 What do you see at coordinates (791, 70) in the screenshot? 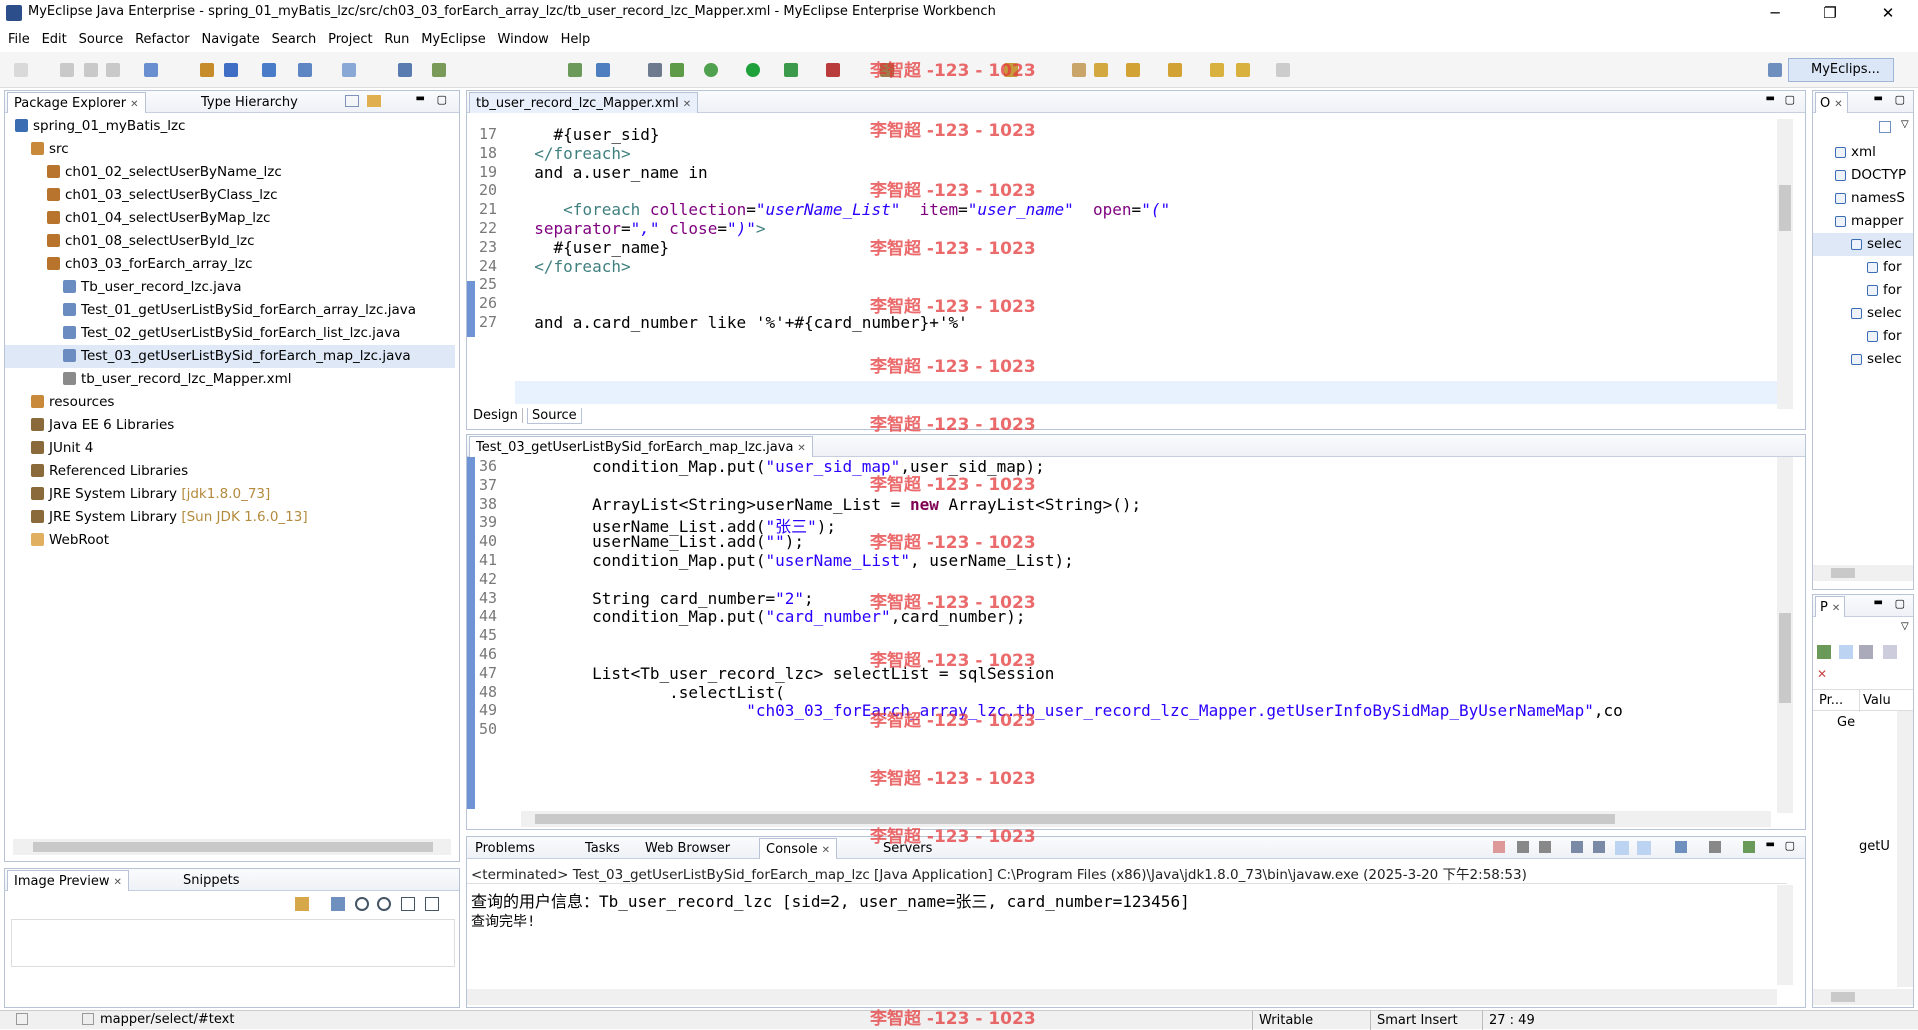
I see `run-external-icon` at bounding box center [791, 70].